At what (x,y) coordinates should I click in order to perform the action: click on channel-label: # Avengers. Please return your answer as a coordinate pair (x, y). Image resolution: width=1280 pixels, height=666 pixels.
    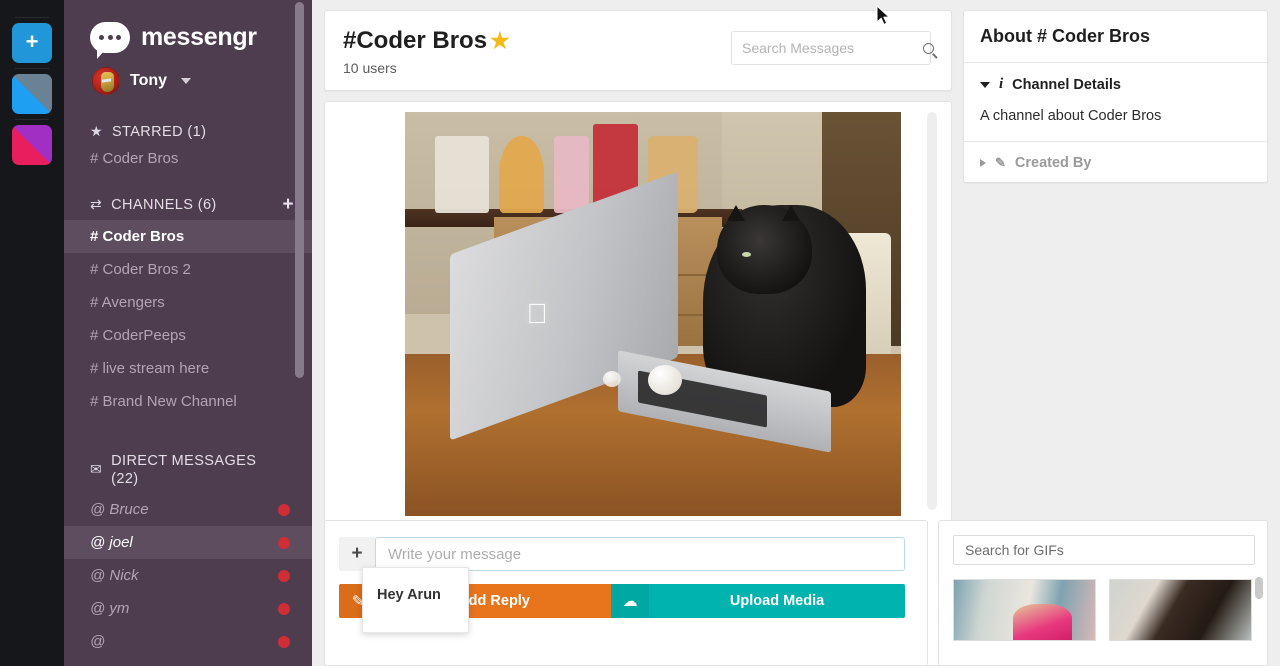
    Looking at the image, I should click on (127, 302).